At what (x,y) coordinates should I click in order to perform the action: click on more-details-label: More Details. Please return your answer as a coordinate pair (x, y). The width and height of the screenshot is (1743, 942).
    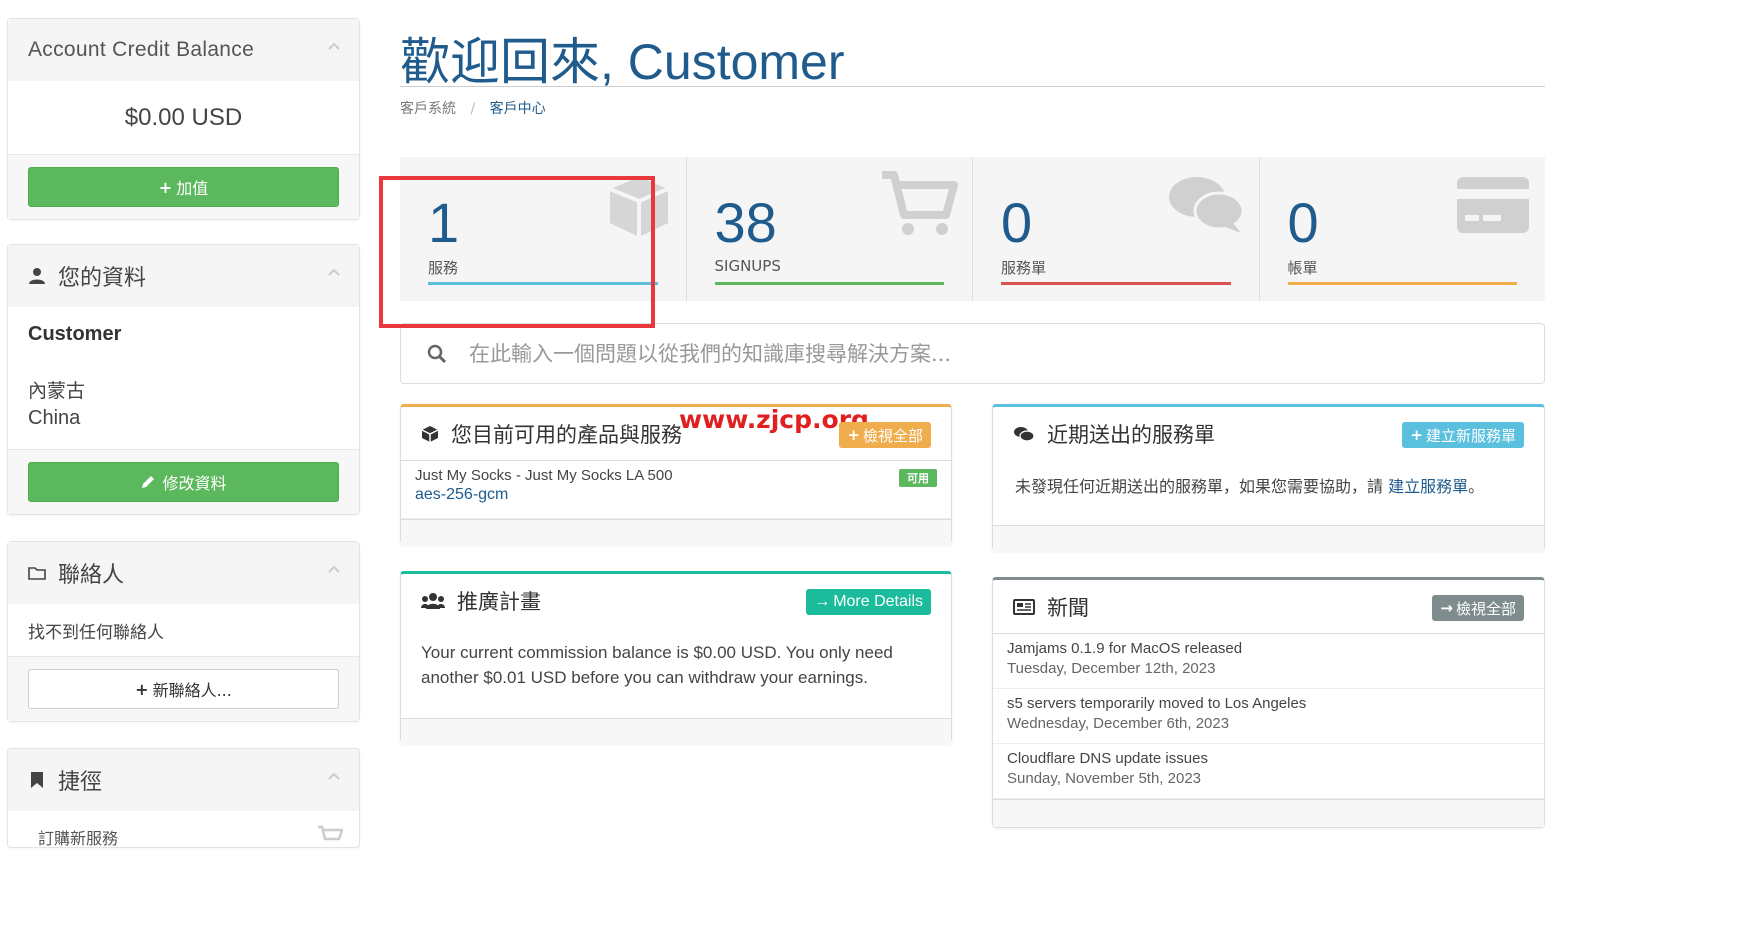
    Looking at the image, I should click on (878, 601).